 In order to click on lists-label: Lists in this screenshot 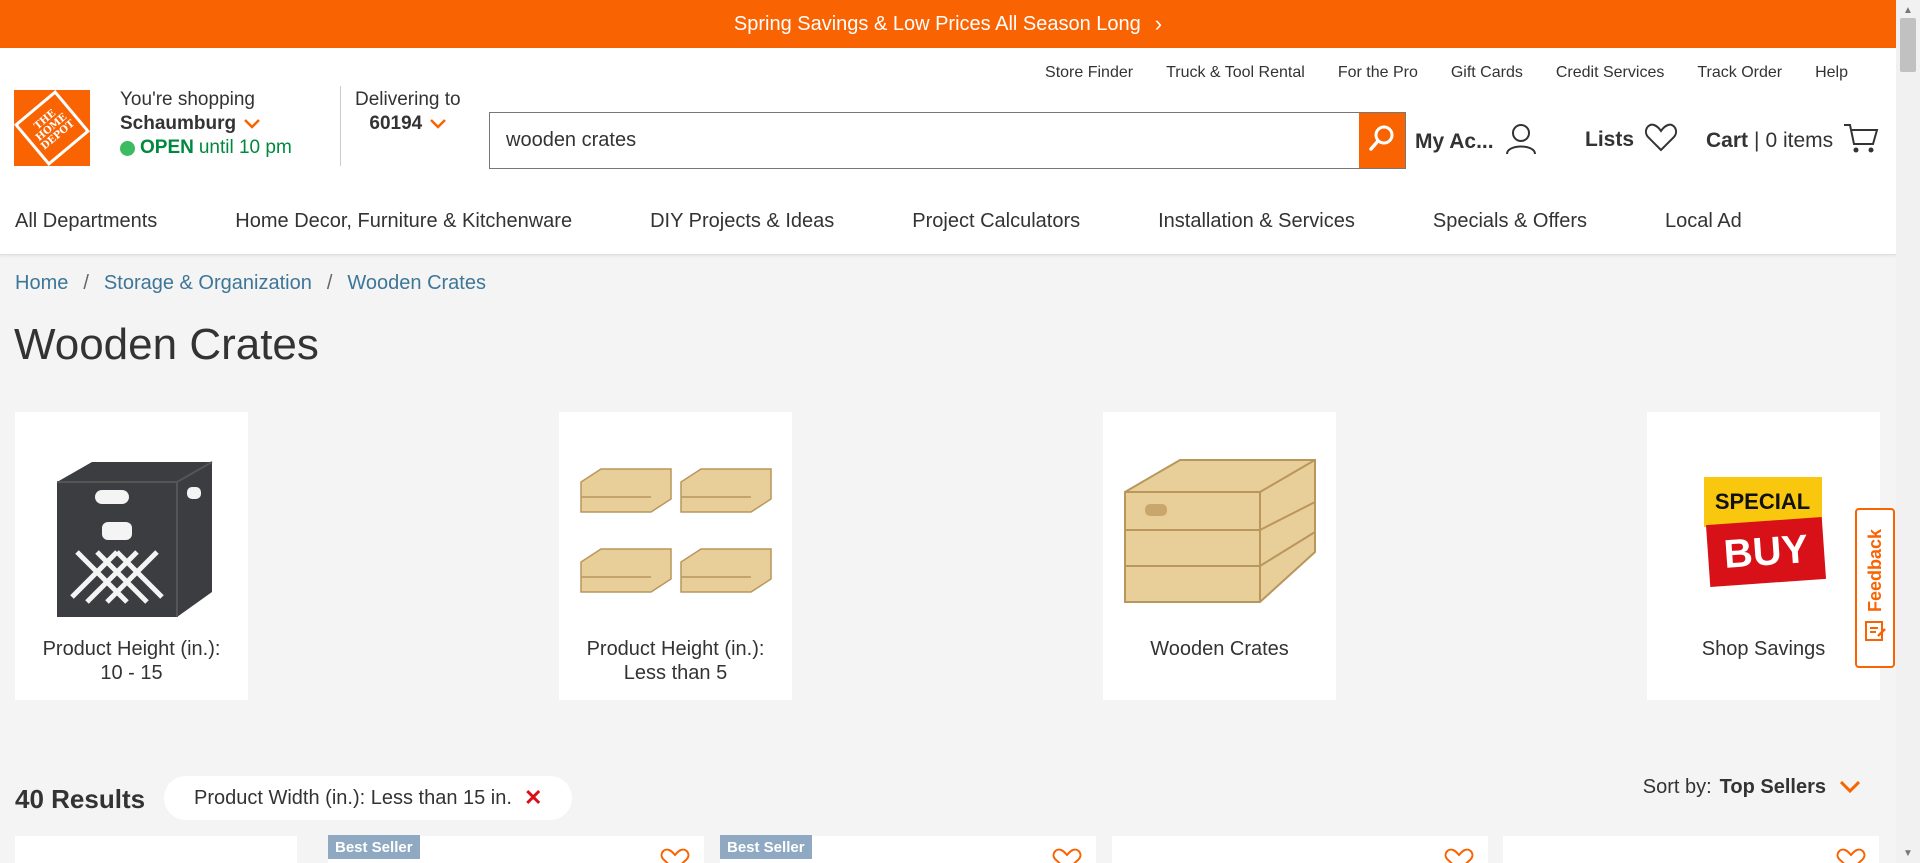, I will do `click(1610, 139)`.